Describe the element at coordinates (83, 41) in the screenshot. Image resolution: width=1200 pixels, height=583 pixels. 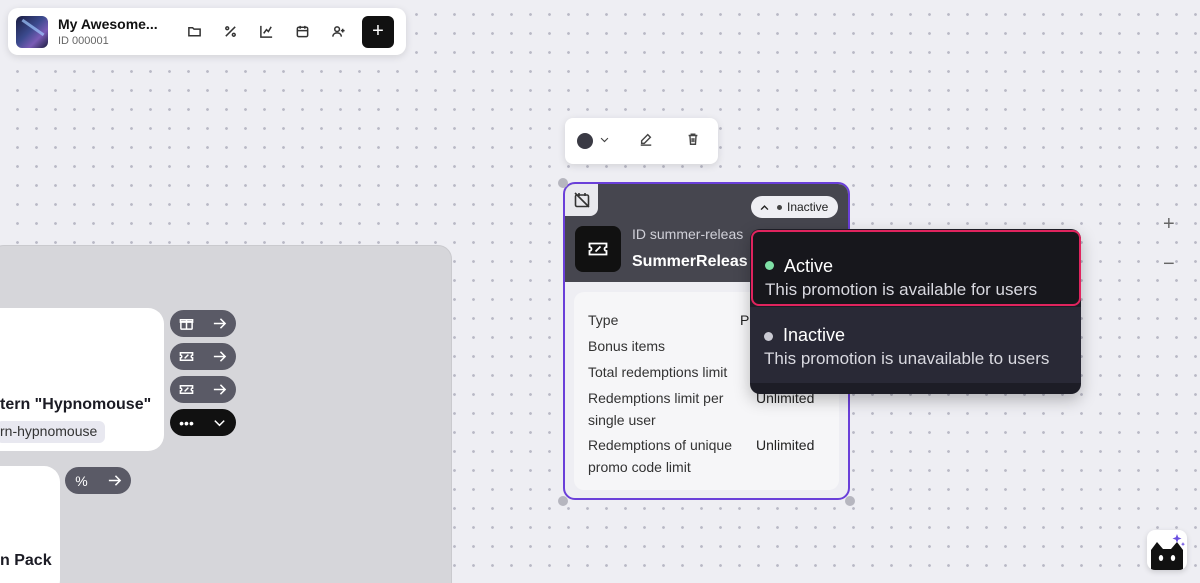
I see `project-id: ID 000001` at that location.